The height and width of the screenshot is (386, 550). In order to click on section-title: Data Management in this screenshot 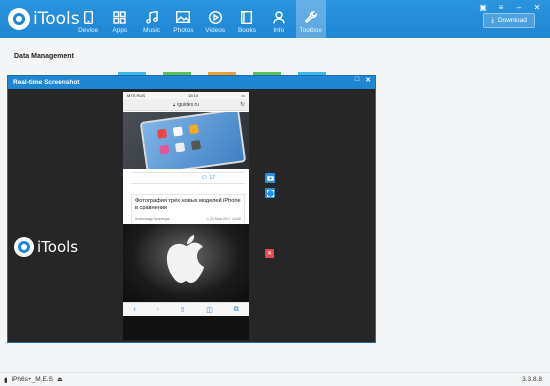, I will do `click(44, 56)`.